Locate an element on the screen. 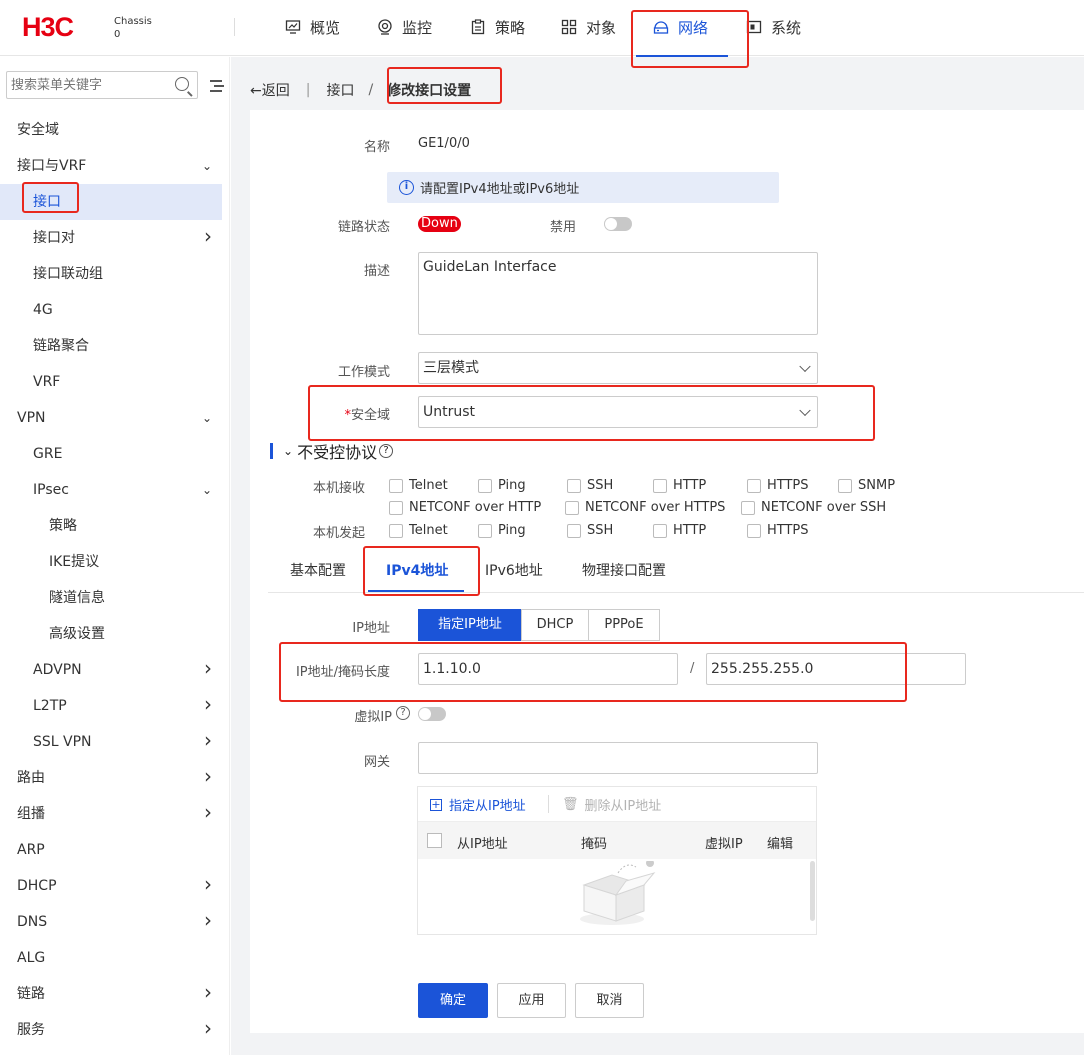  search-icon is located at coordinates (182, 84).